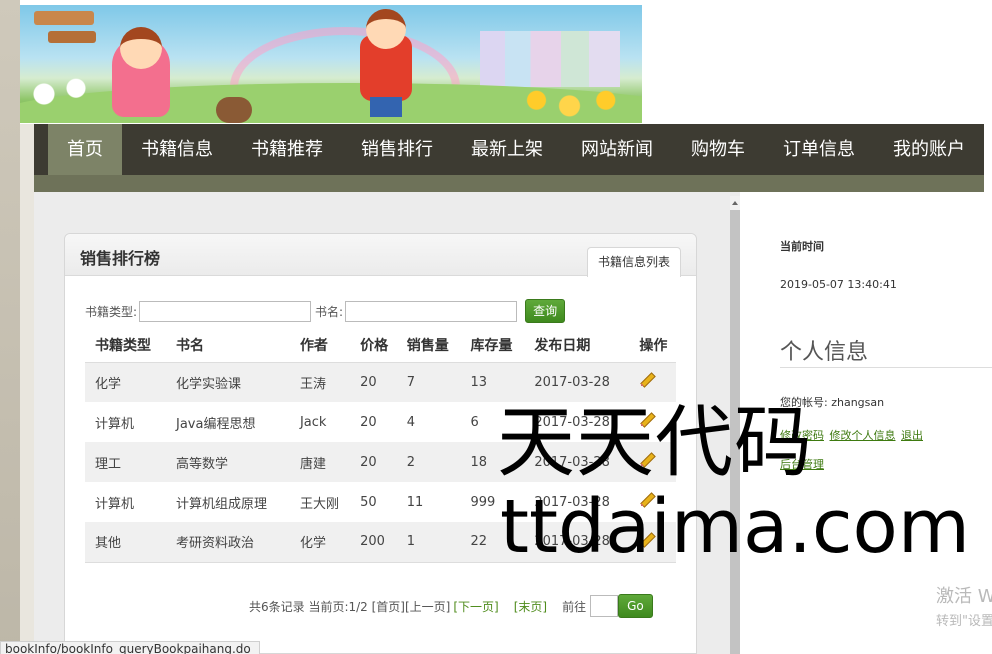  What do you see at coordinates (320, 542) in the screenshot?
I see `cell-author: 化学` at bounding box center [320, 542].